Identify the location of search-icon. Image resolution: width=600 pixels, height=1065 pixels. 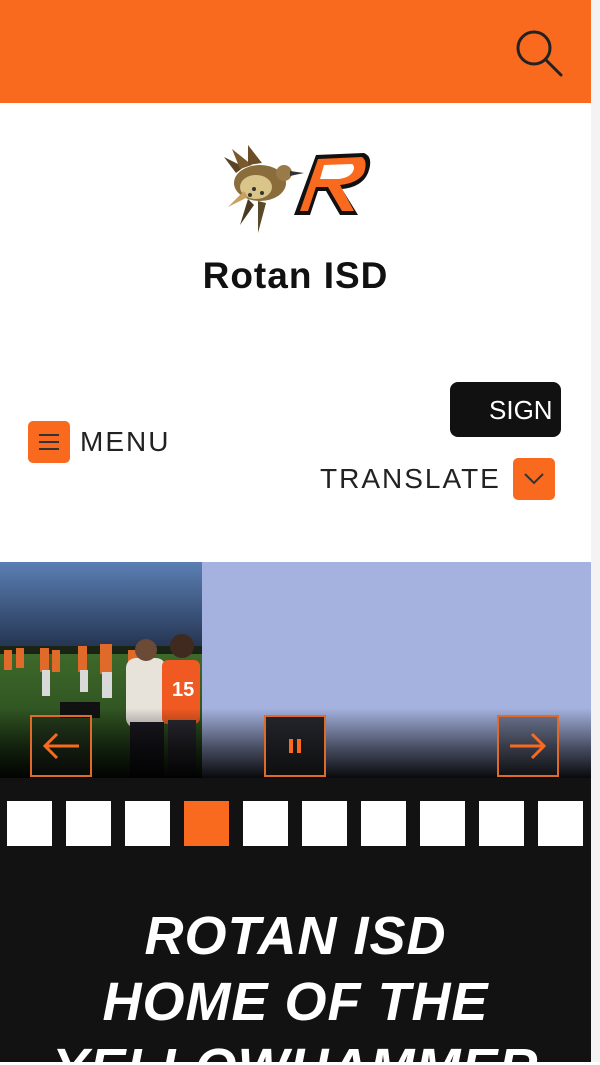
(539, 53).